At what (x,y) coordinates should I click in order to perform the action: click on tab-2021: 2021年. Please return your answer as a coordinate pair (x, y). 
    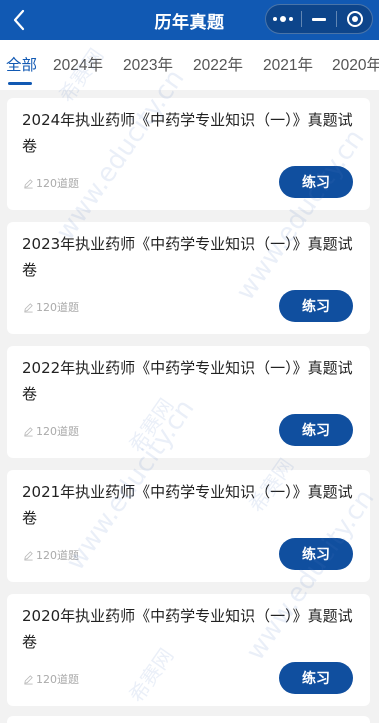
    Looking at the image, I should click on (288, 64).